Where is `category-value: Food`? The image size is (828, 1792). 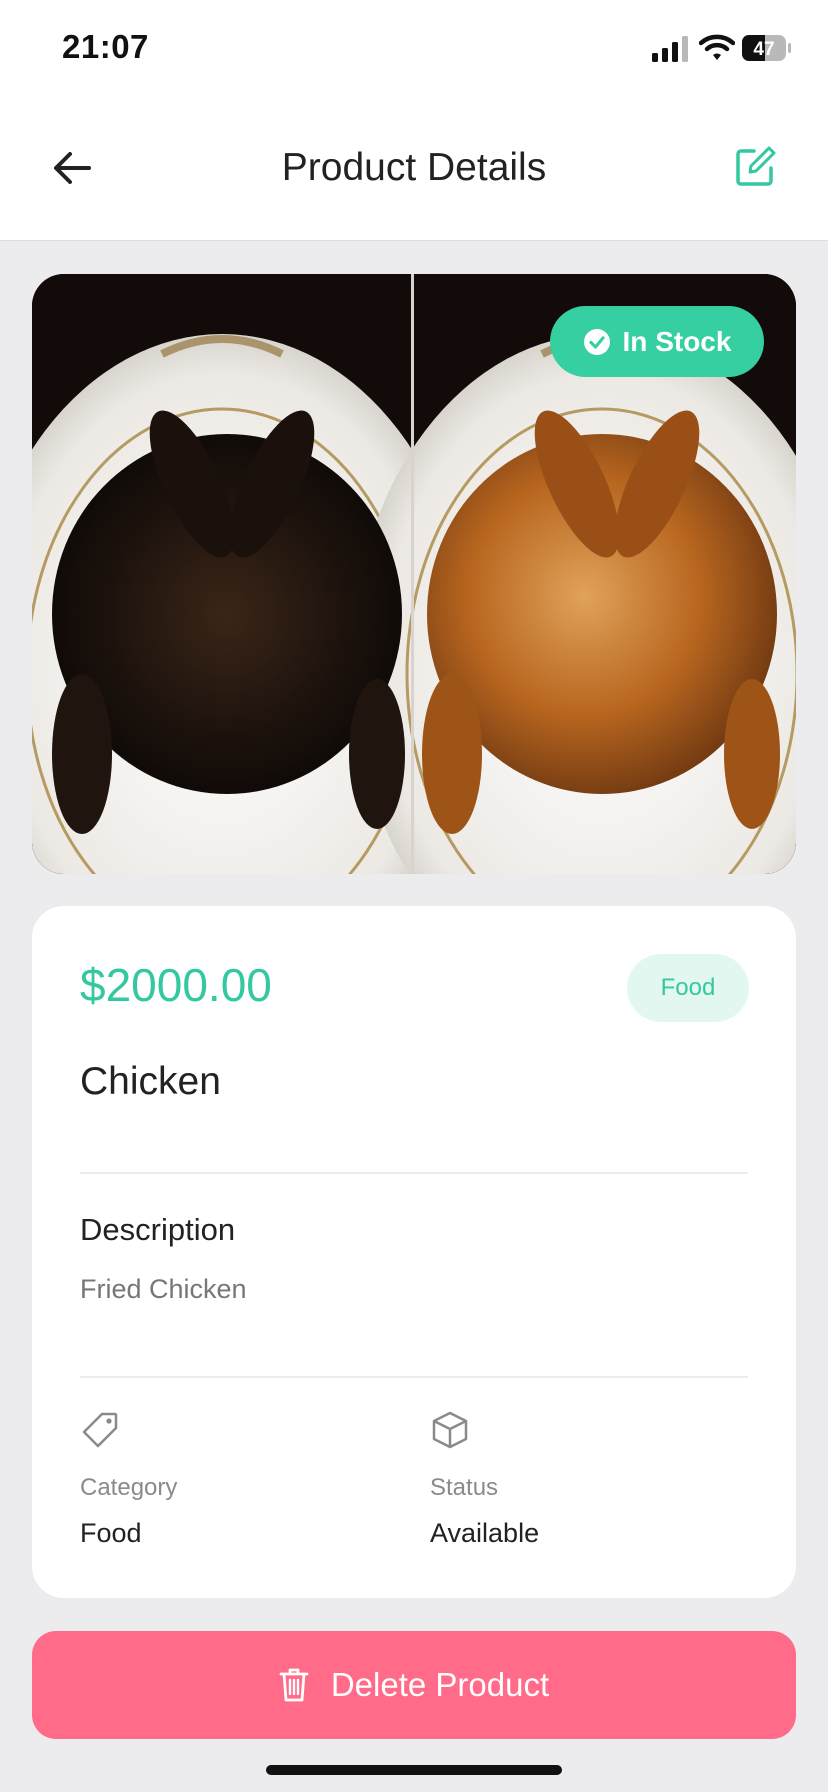 category-value: Food is located at coordinates (111, 1533).